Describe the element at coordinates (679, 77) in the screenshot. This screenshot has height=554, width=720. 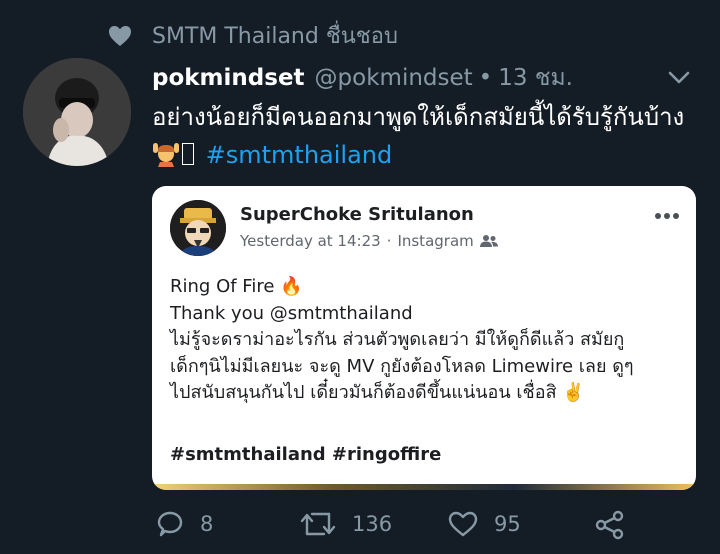
I see `chevron-down-icon` at that location.